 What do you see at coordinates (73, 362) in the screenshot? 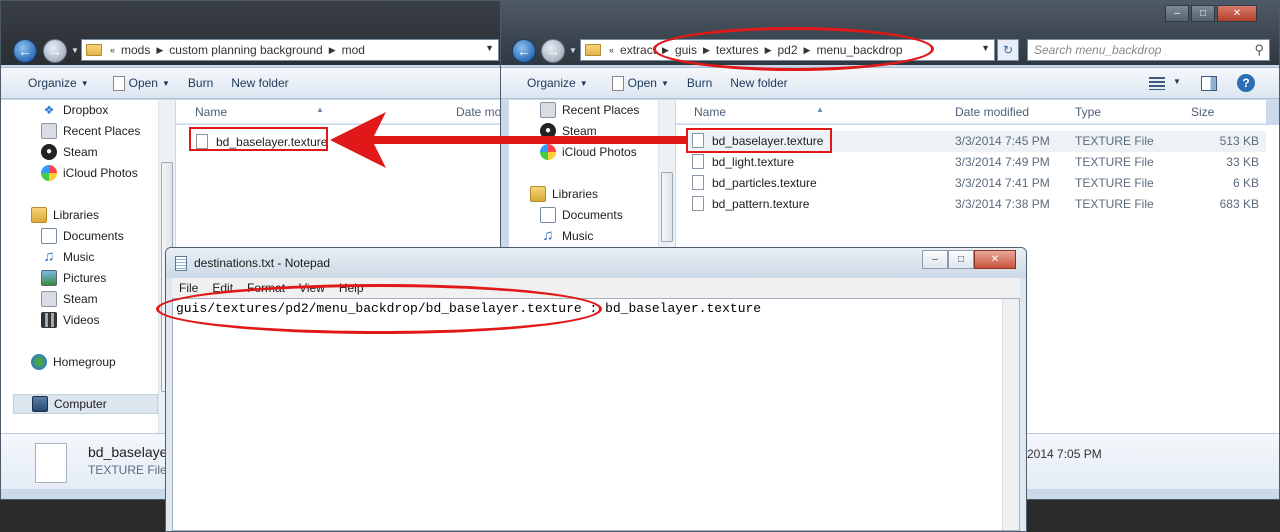
I see `nav-item-homegroup: Homegroup` at bounding box center [73, 362].